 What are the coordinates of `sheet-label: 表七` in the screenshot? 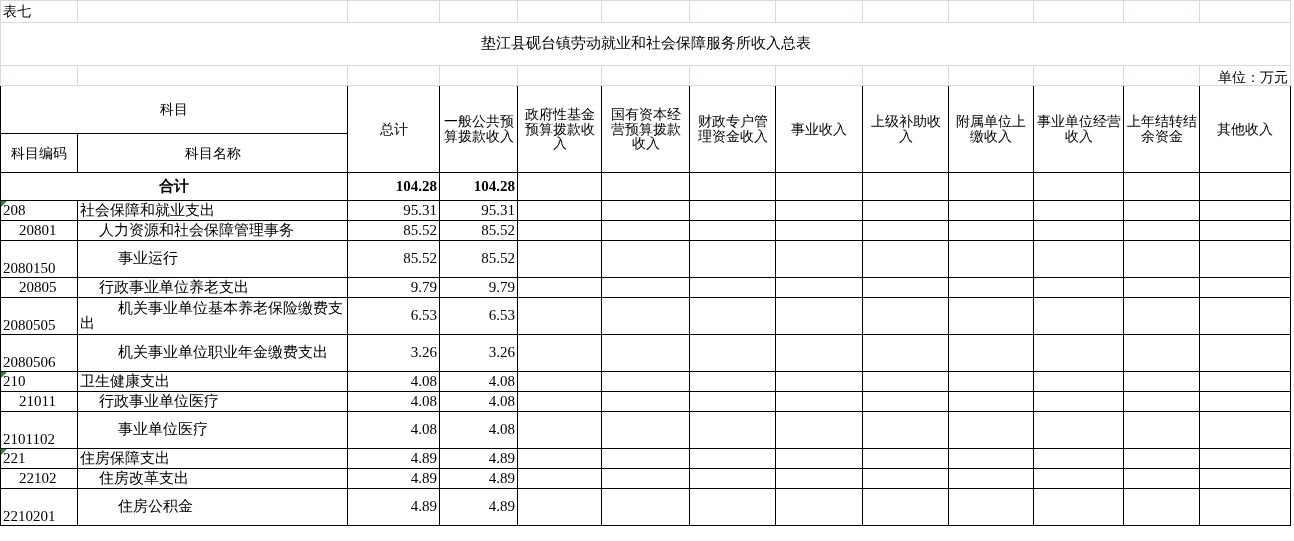 It's located at (39, 11).